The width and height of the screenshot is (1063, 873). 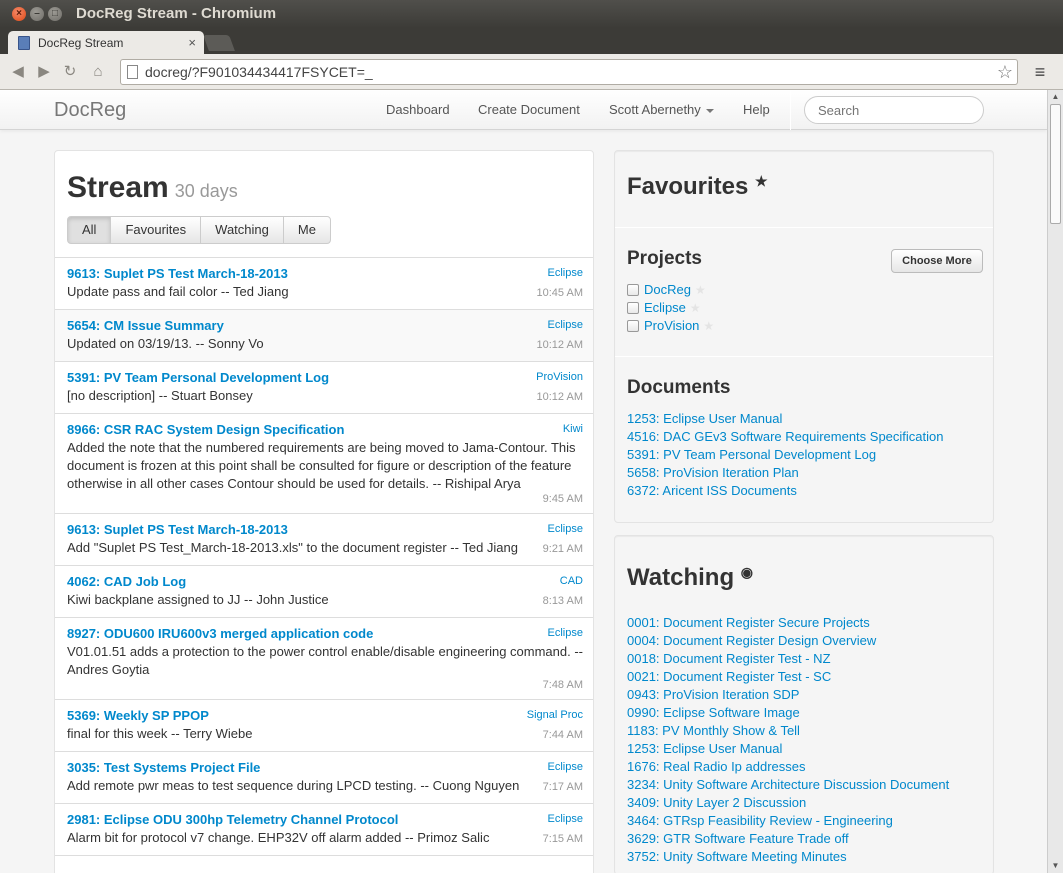 What do you see at coordinates (751, 640) in the screenshot?
I see `watched-document-link: 0004: Document Register Design Overview` at bounding box center [751, 640].